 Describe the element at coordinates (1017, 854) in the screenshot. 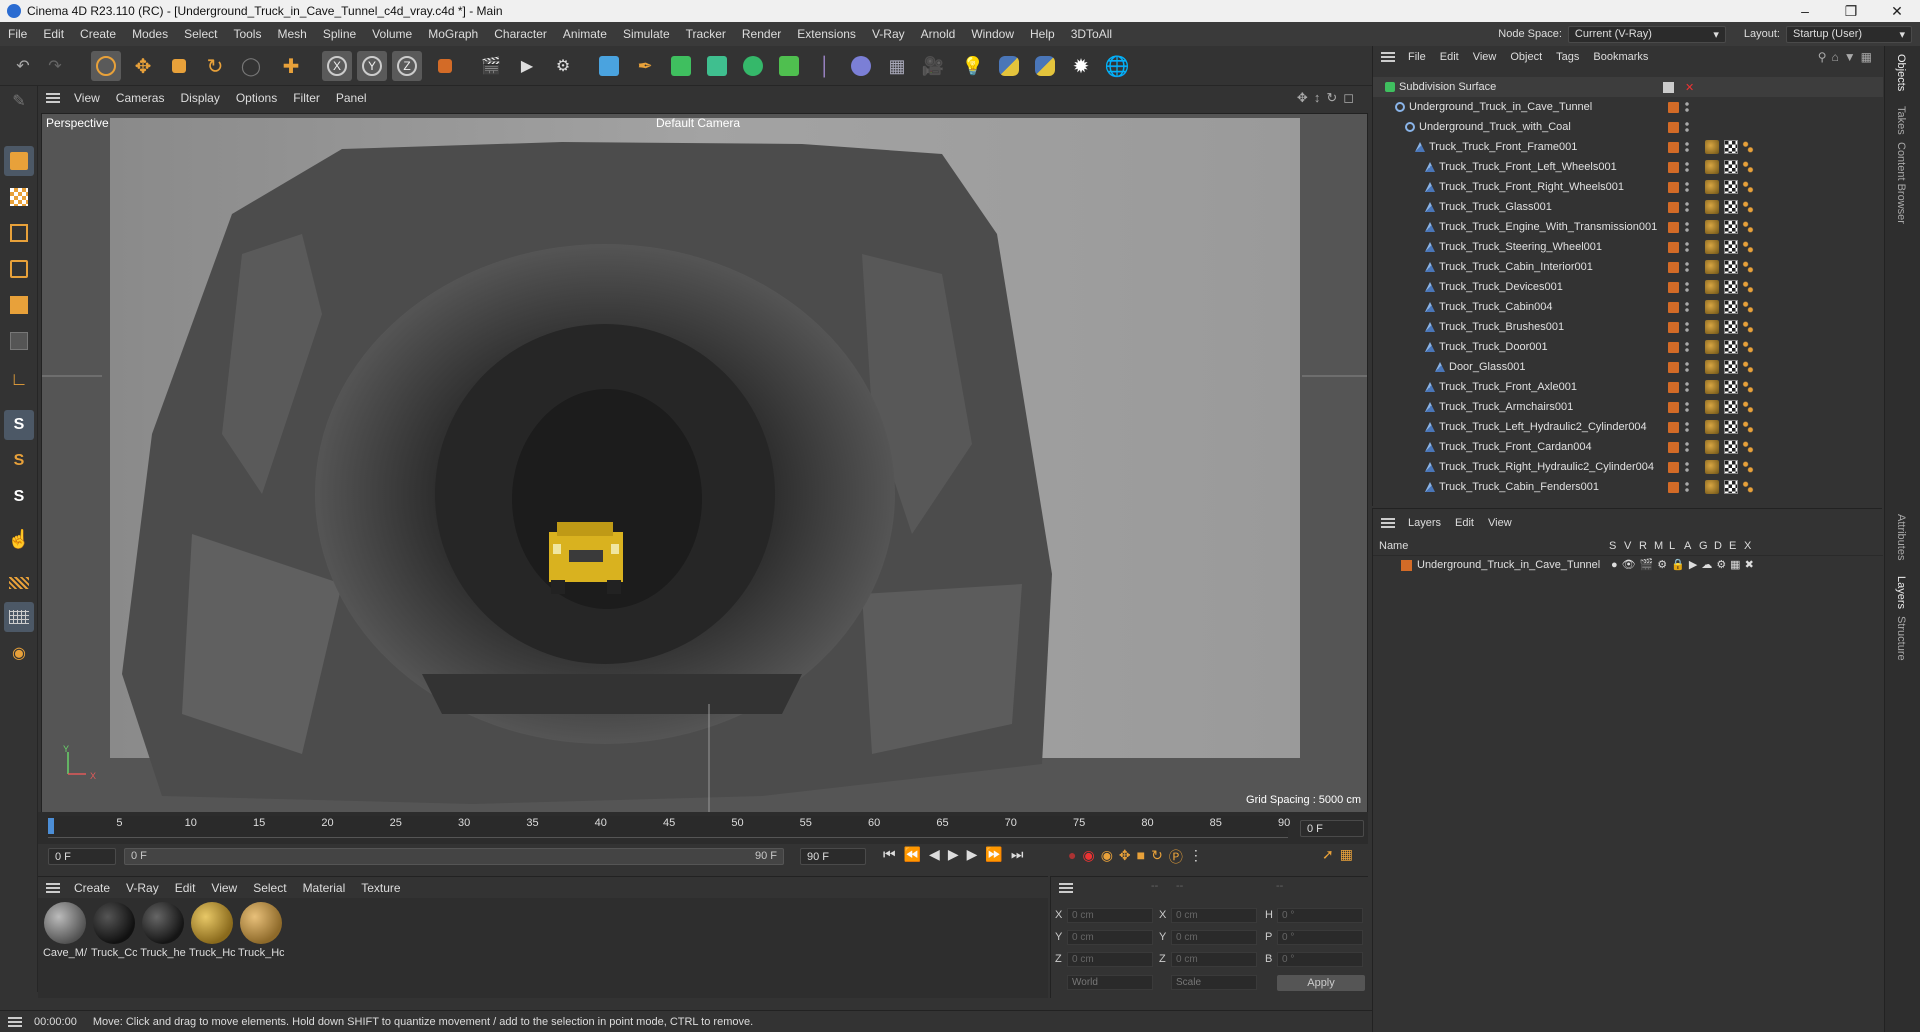

I see `go-to-end-icon: ⏭` at that location.